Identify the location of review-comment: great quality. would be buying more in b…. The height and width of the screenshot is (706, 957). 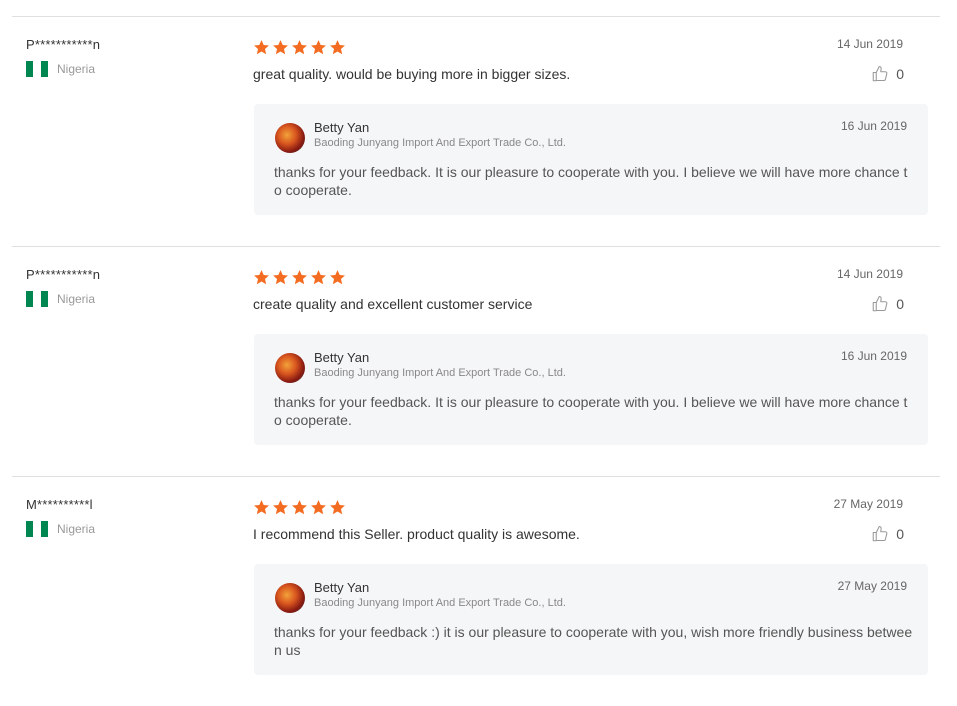
(412, 74).